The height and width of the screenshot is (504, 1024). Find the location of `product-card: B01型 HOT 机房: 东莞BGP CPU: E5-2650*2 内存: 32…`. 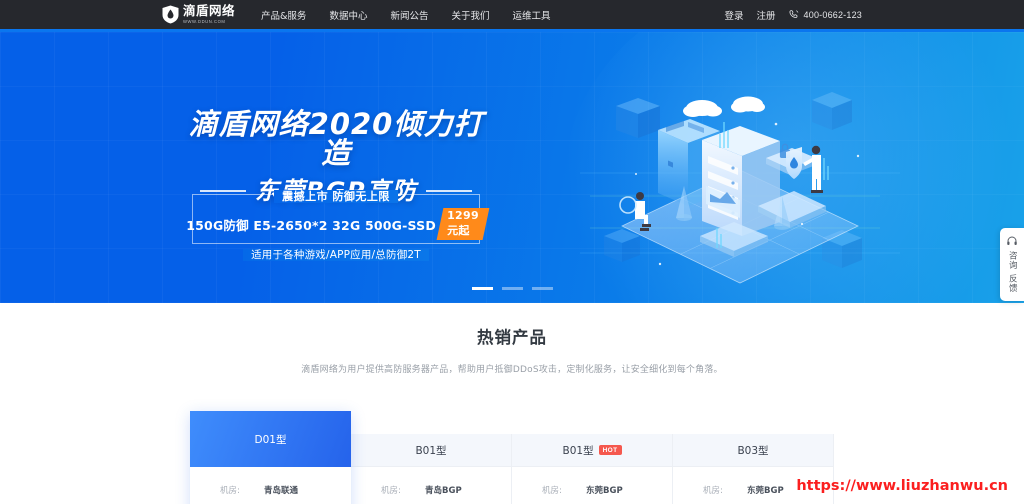

product-card: B01型 HOT 机房: 东莞BGP CPU: E5-2650*2 内存: 32… is located at coordinates (592, 469).